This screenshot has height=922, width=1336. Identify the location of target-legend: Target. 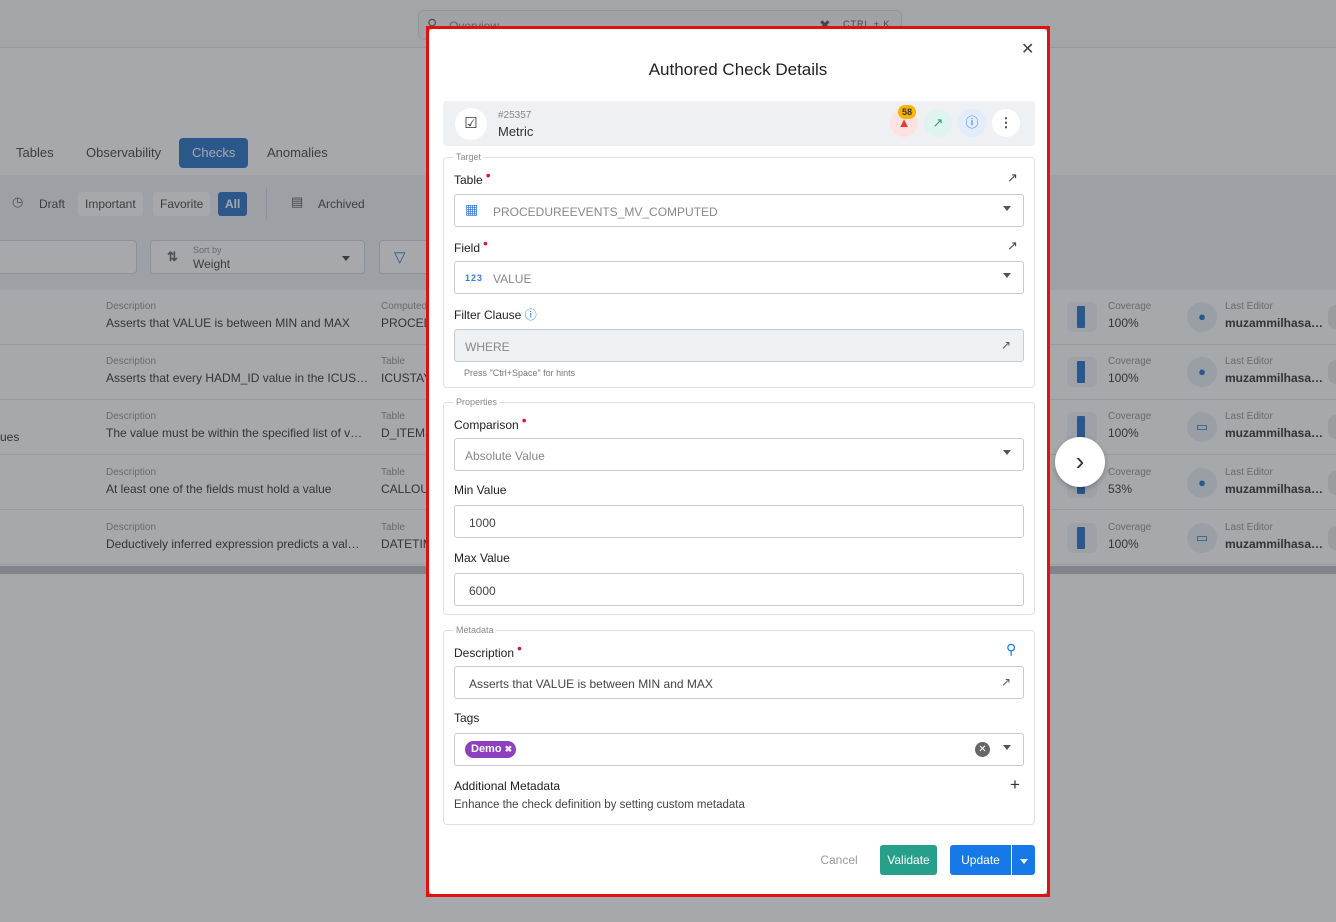
(469, 157).